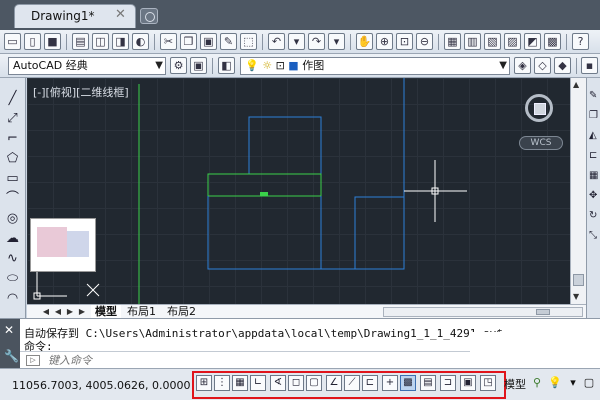 This screenshot has width=600, height=400. I want to click on undo-icon: ↶, so click(276, 41).